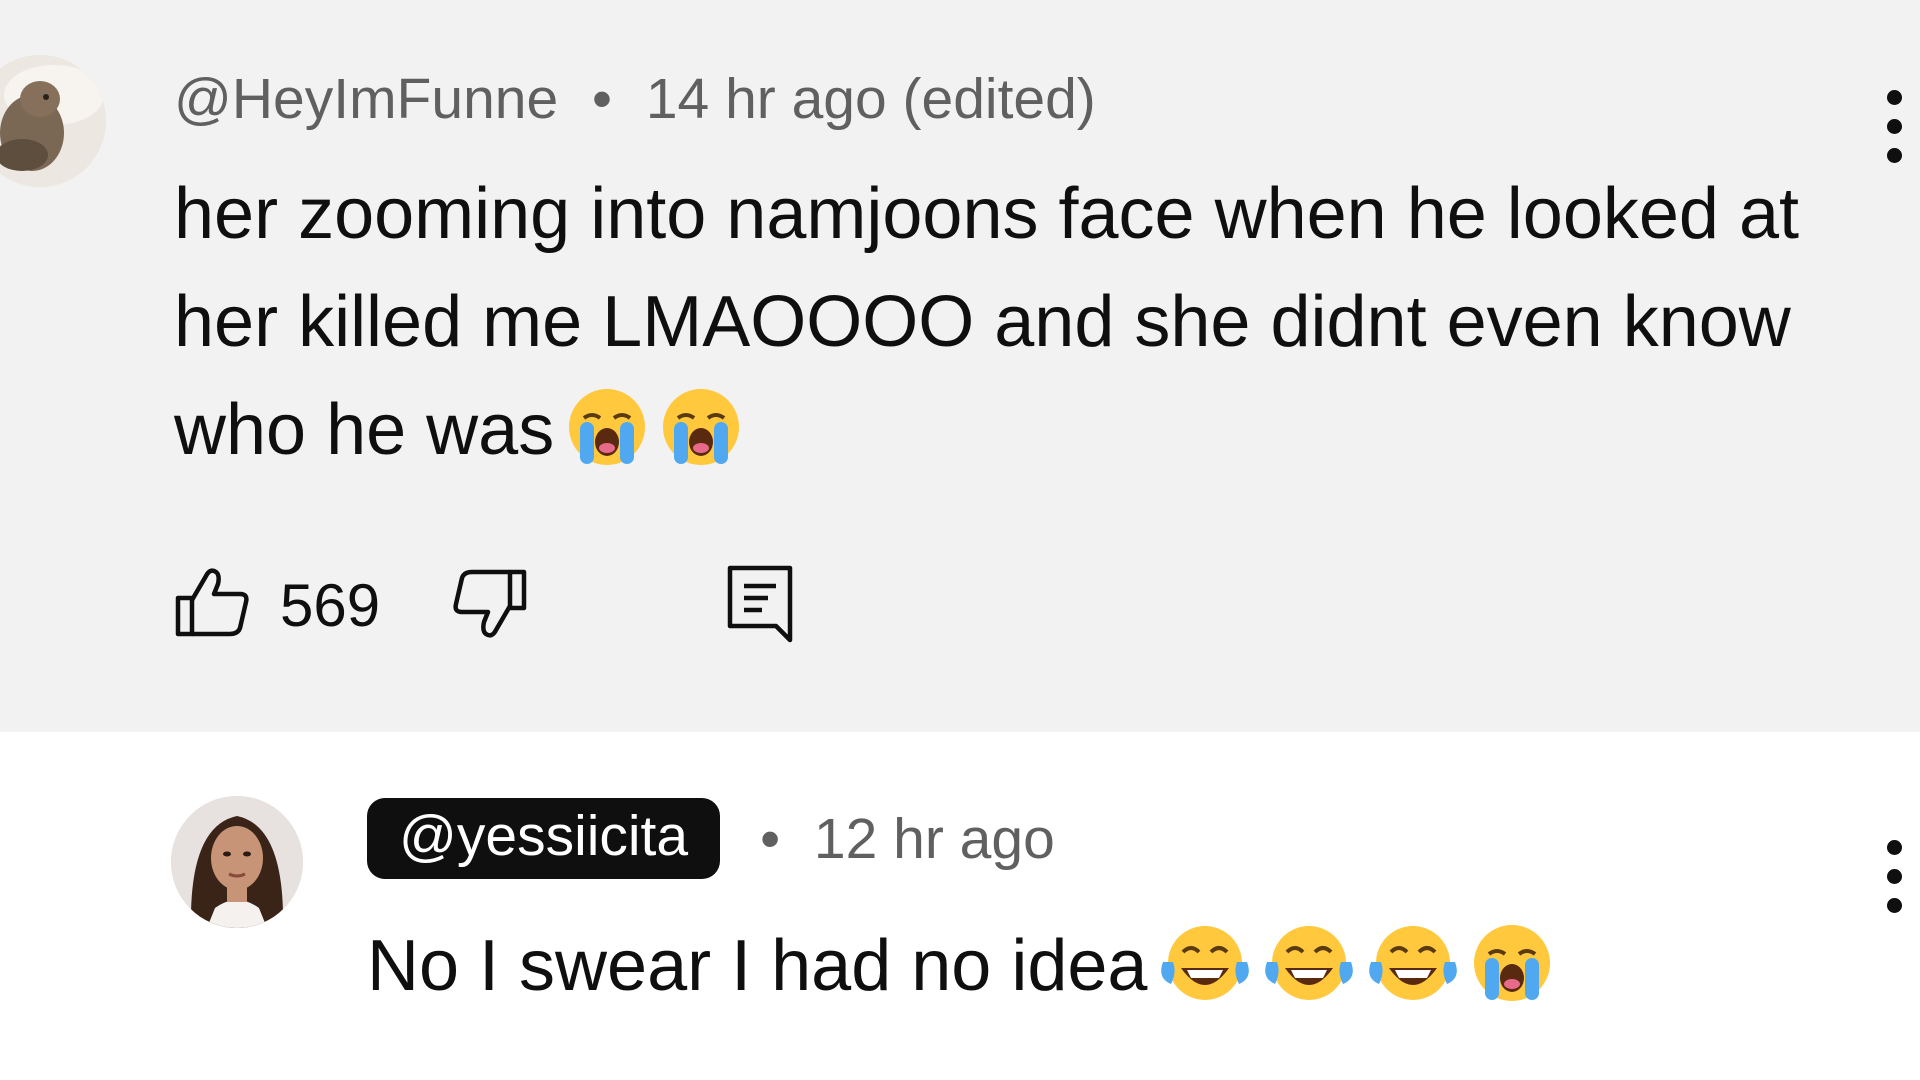 The width and height of the screenshot is (1920, 1080). I want to click on comment-meta: @HeyImFunne • 14 hr ago (edited), so click(635, 99).